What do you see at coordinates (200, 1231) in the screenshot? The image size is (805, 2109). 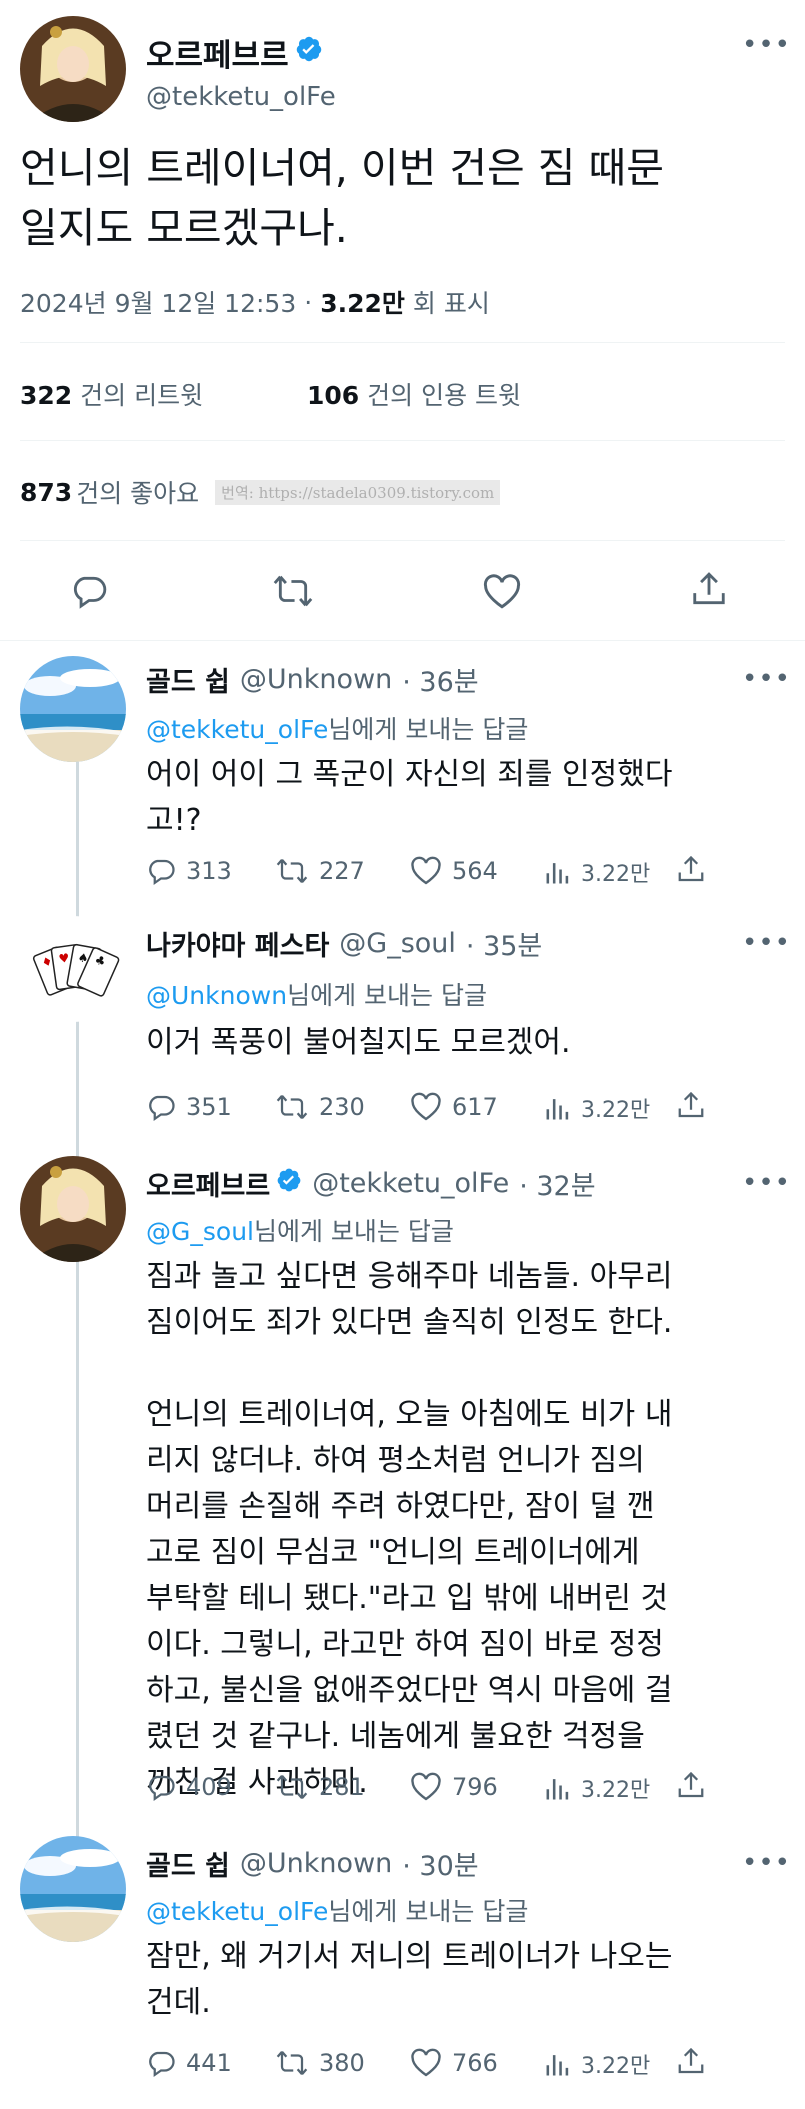 I see `reply-to-handle: @G_soul` at bounding box center [200, 1231].